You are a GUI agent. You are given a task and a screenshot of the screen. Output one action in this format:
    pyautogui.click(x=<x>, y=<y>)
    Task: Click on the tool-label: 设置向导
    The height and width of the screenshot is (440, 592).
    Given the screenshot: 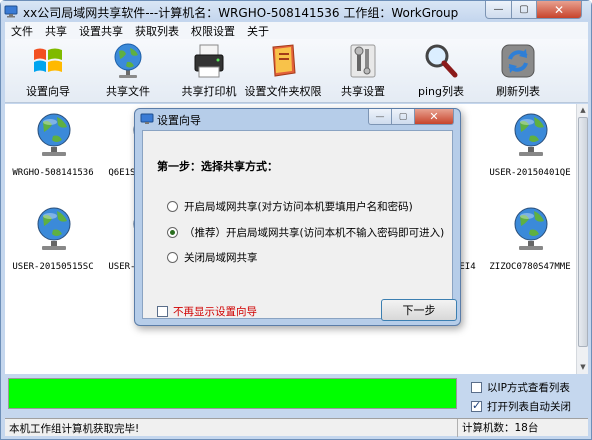 What is the action you would take?
    pyautogui.click(x=48, y=91)
    